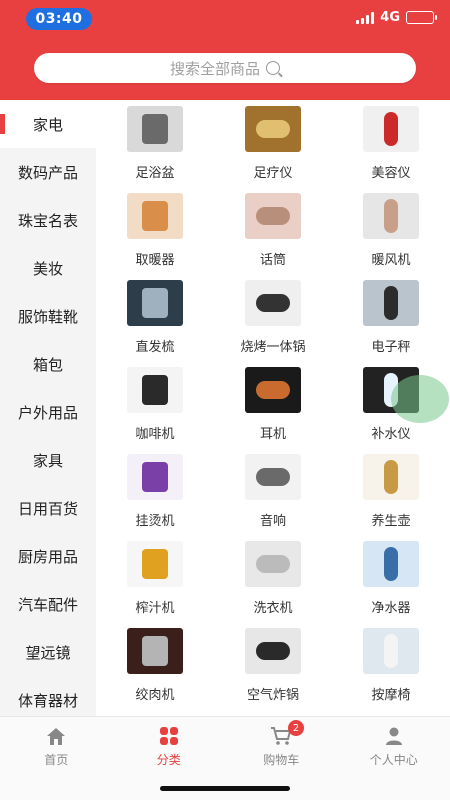  I want to click on tab-3: 个人中心, so click(394, 758).